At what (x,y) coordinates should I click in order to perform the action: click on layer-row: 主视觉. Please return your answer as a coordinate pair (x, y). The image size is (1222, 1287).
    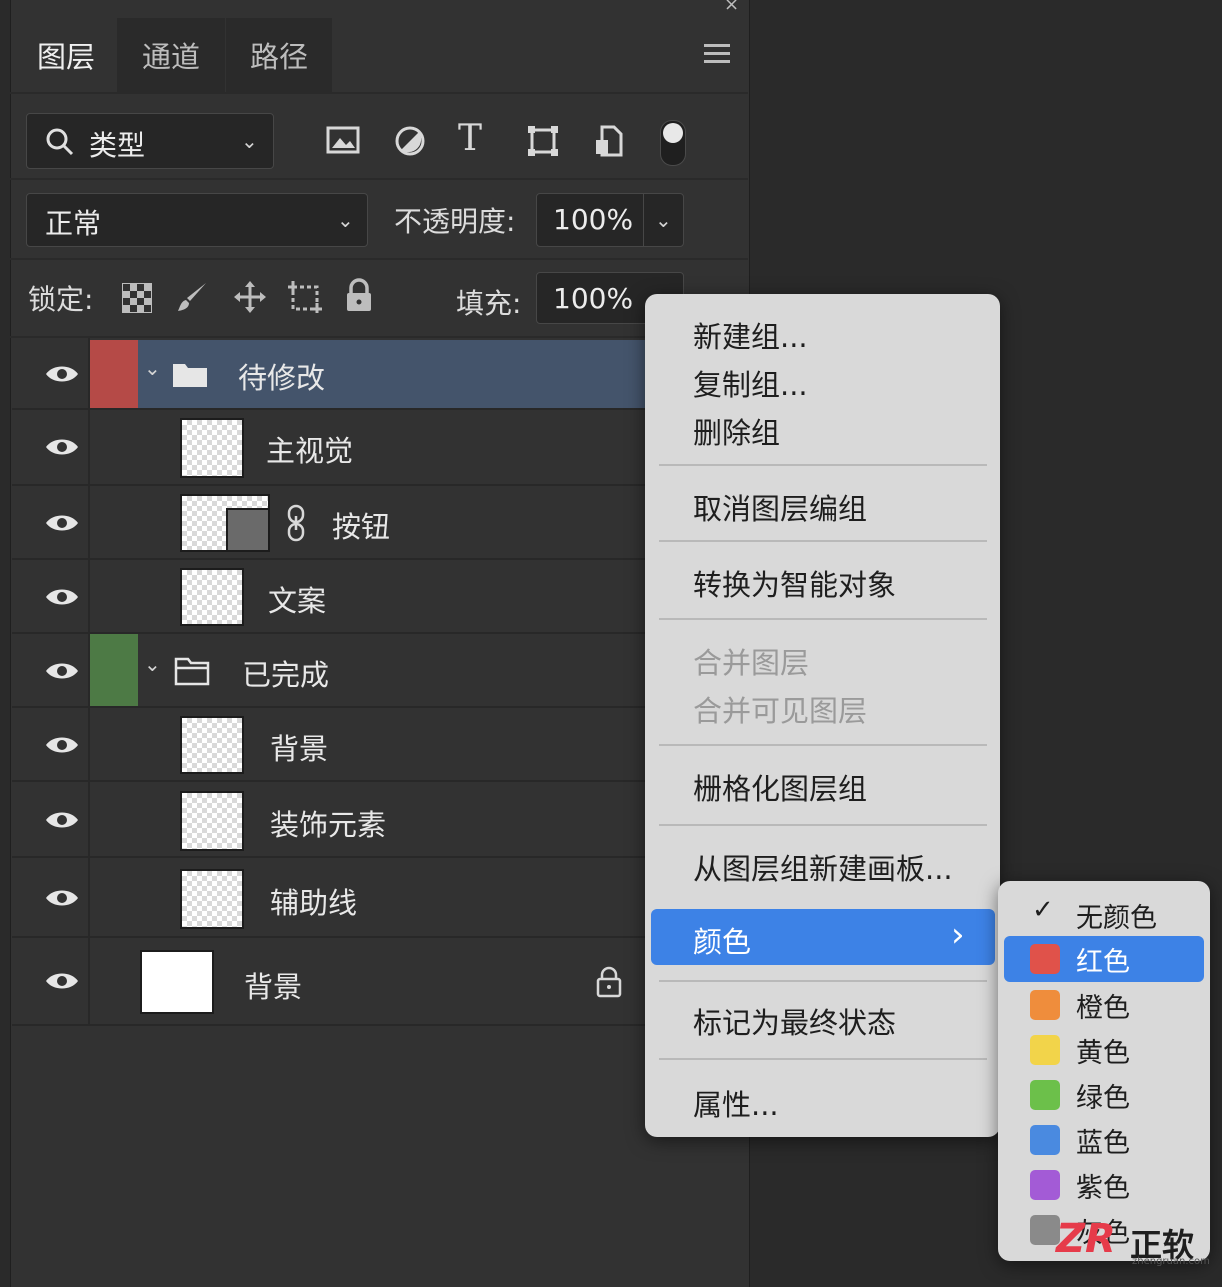
    Looking at the image, I should click on (329, 448).